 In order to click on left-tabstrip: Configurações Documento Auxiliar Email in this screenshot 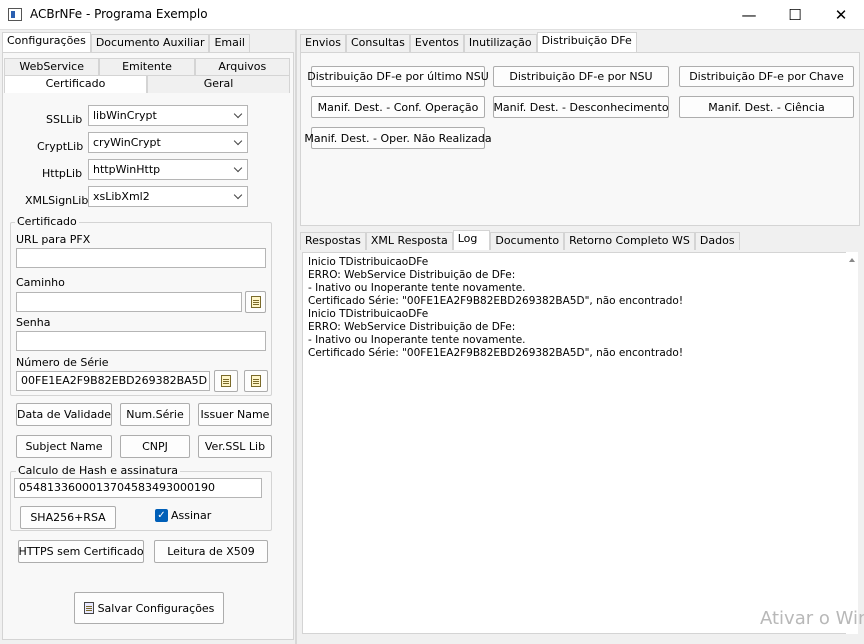, I will do `click(126, 42)`.